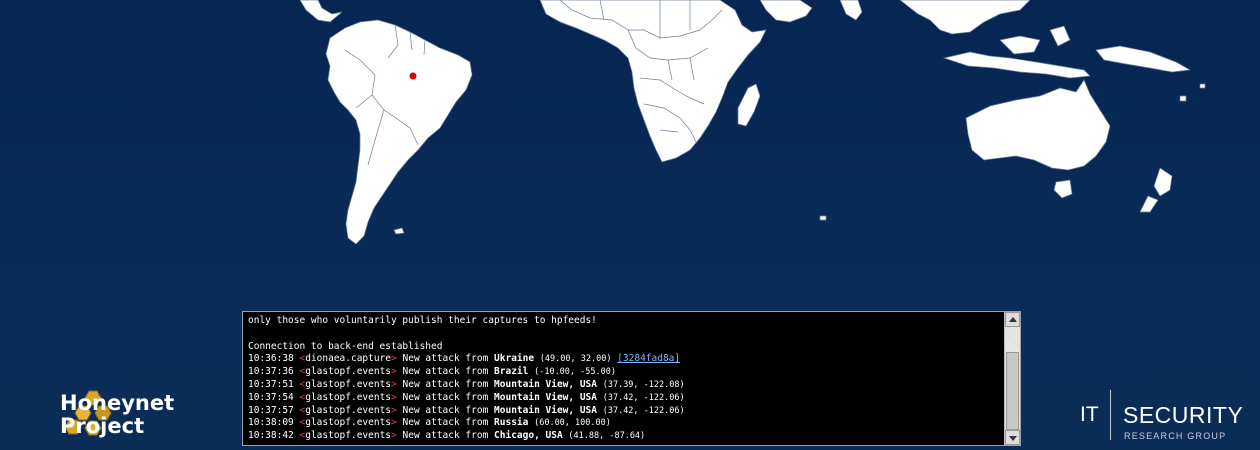  I want to click on scroll-up-button, so click(1012, 319).